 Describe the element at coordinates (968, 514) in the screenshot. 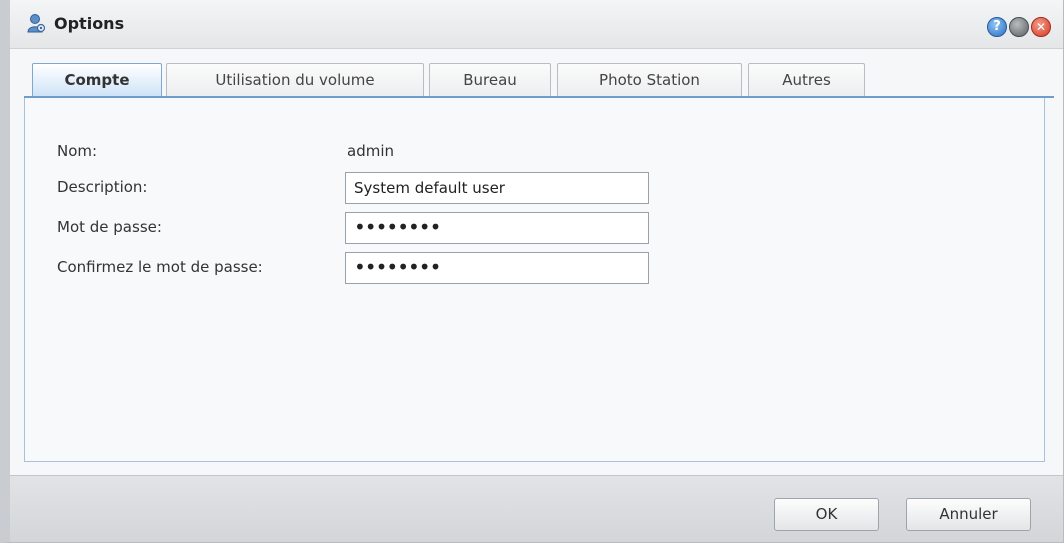

I see `cancel-button: Annuler` at that location.